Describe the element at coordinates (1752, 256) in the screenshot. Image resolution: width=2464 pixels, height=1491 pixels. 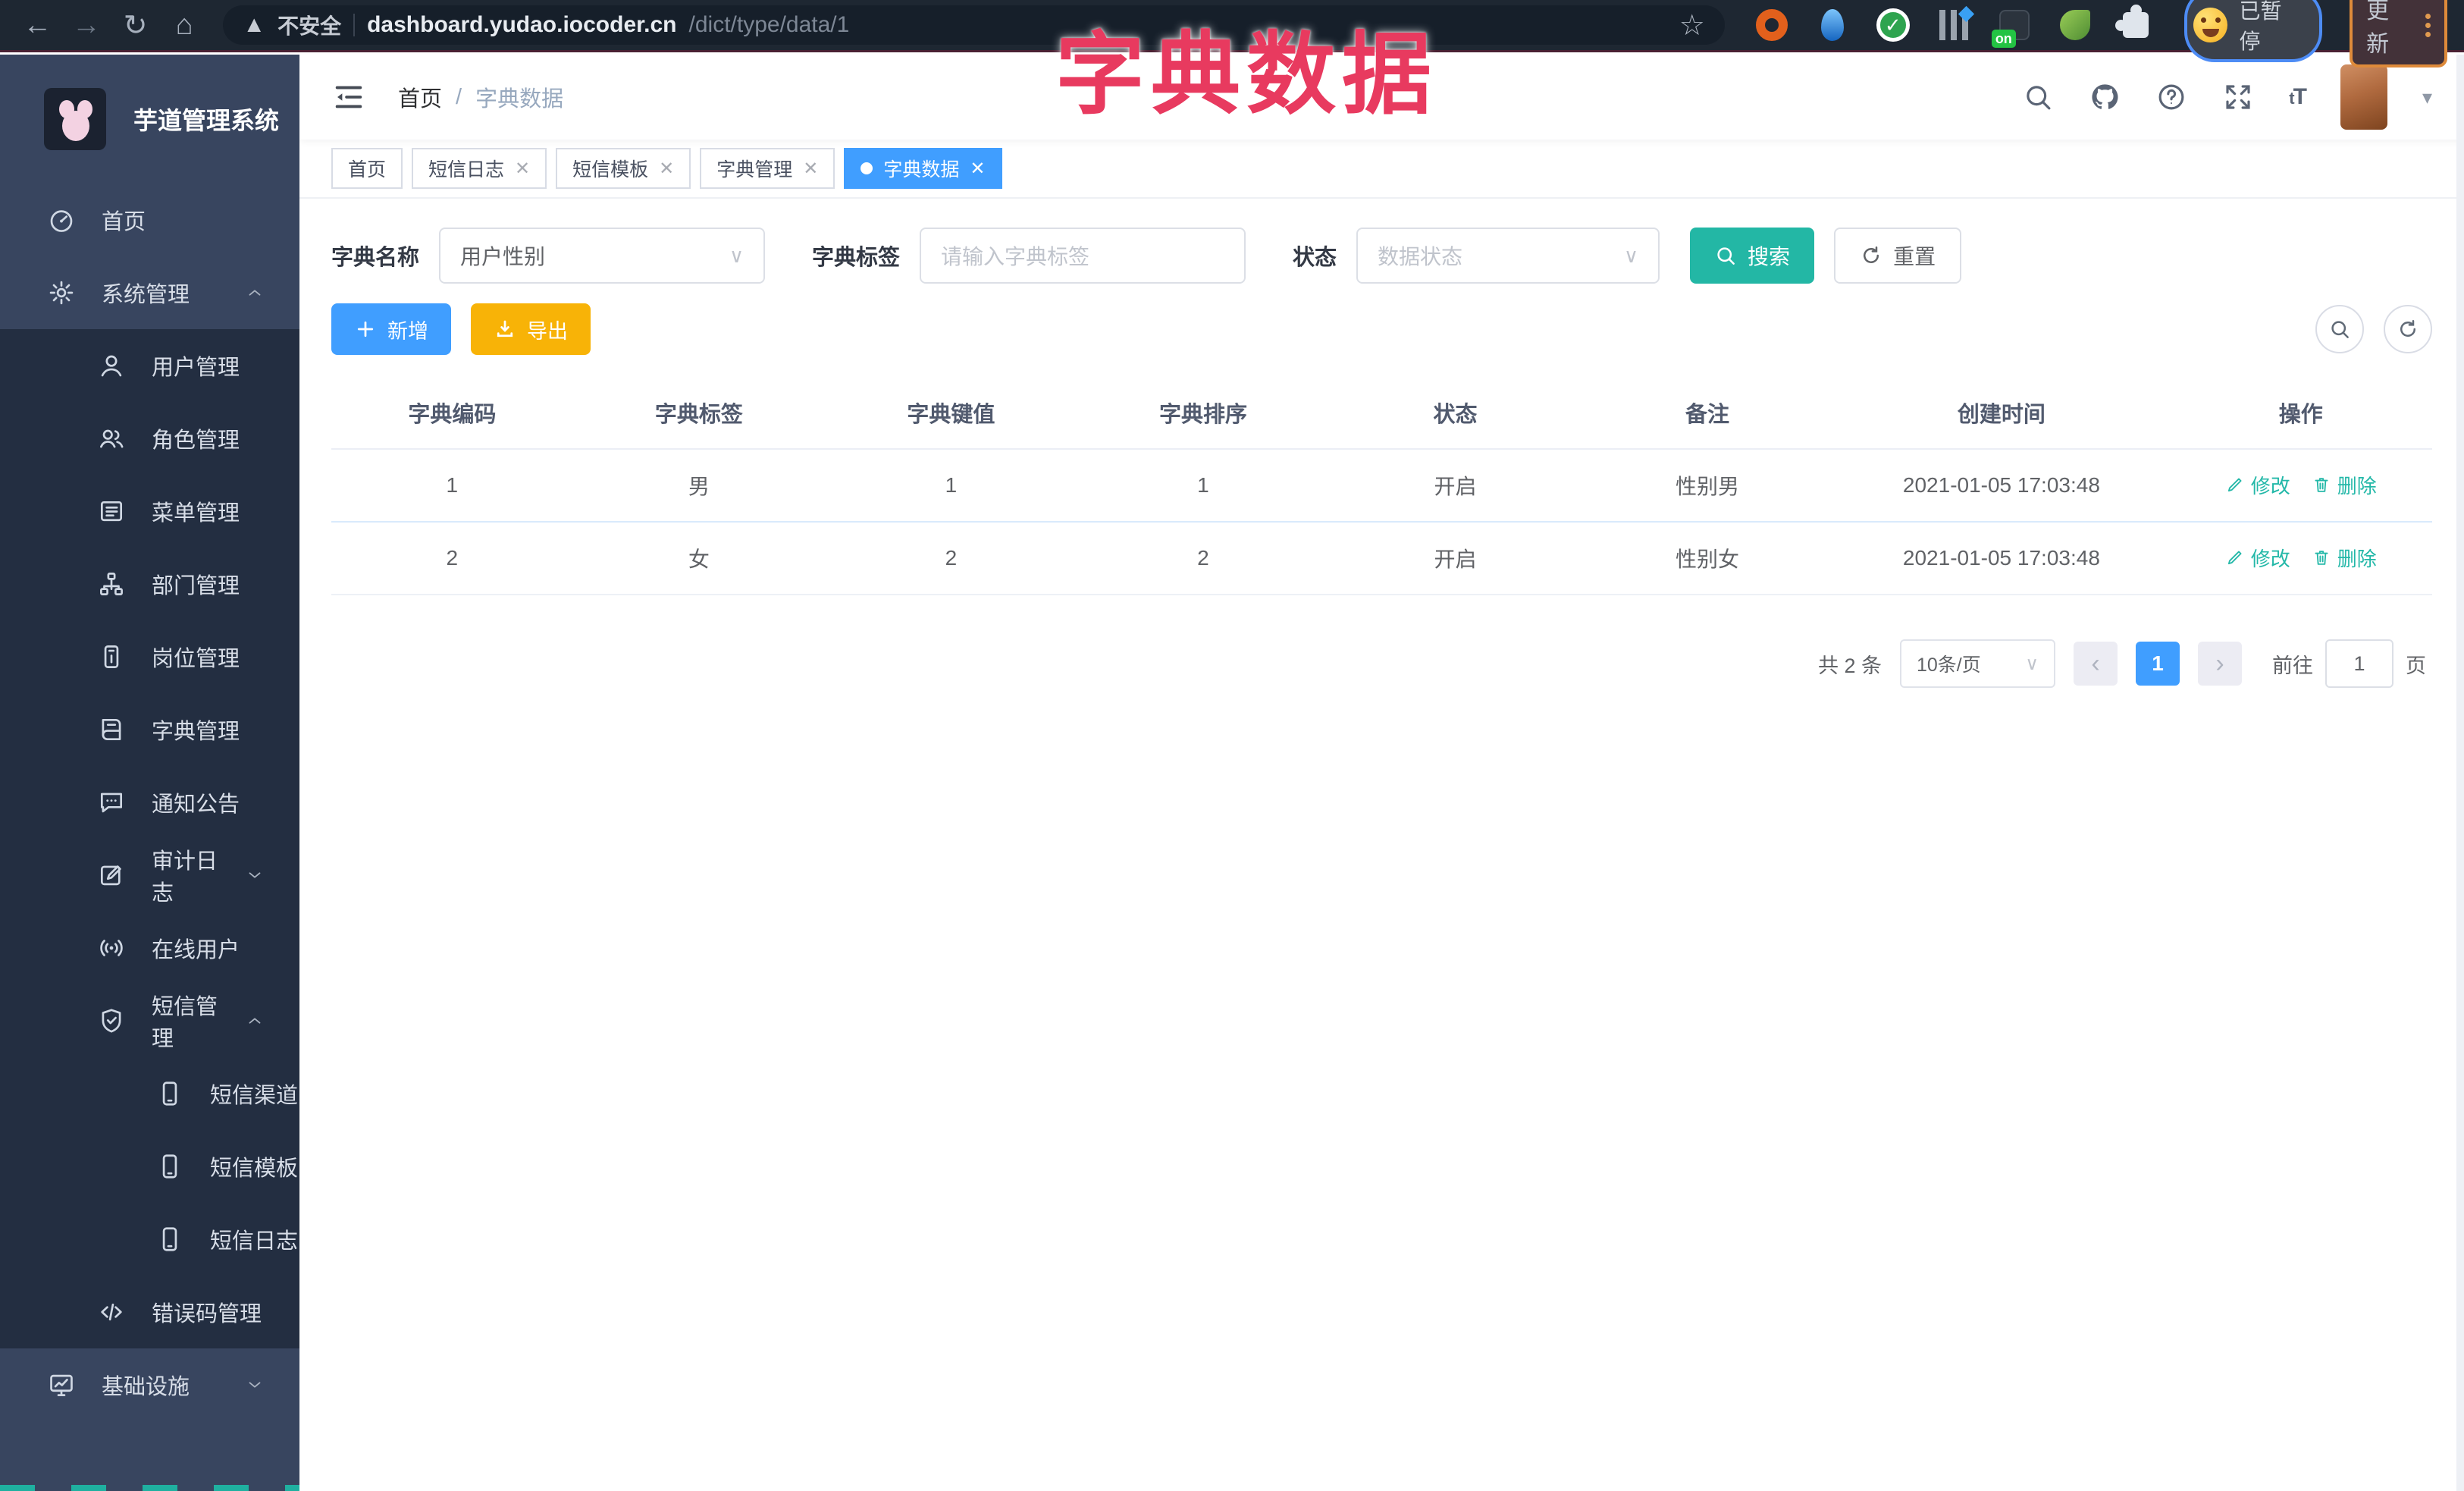
I see `search-button: 搜索` at that location.